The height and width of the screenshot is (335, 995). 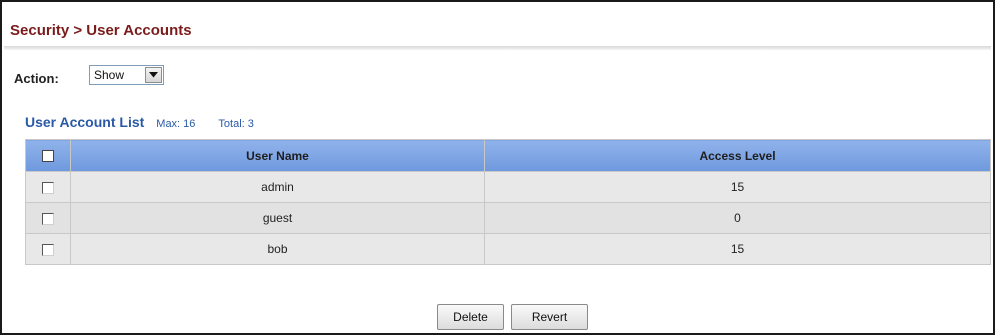 I want to click on user-name-cell: guest, so click(x=277, y=218).